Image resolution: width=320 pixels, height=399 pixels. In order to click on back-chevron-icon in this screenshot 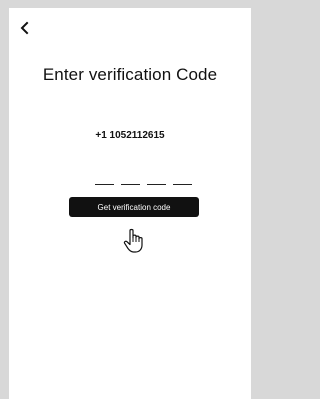, I will do `click(25, 28)`.